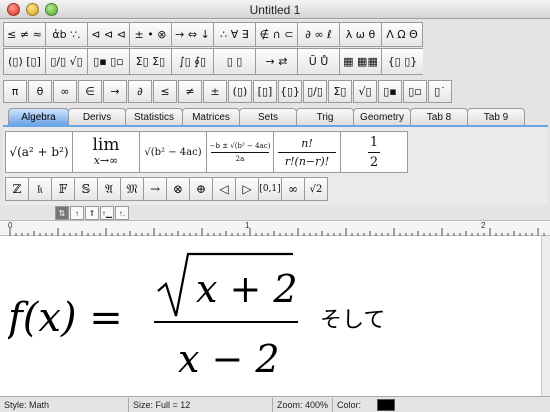  What do you see at coordinates (277, 232) in the screenshot?
I see `ruler-ticks` at bounding box center [277, 232].